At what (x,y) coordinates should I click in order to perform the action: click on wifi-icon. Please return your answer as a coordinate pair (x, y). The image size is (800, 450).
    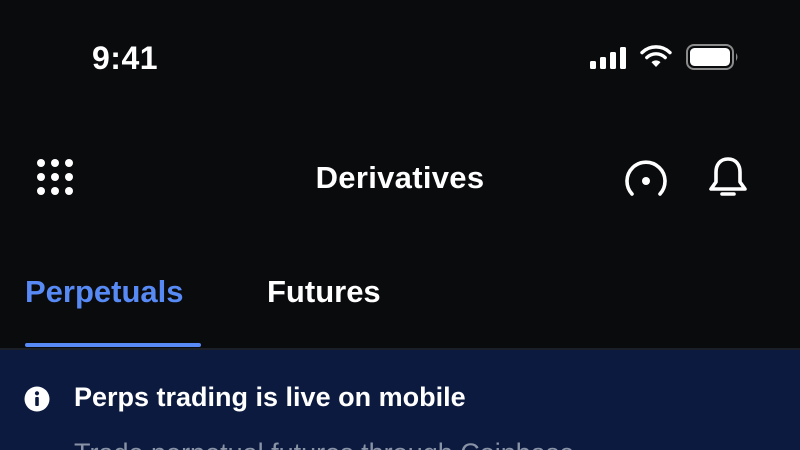
    Looking at the image, I should click on (656, 56).